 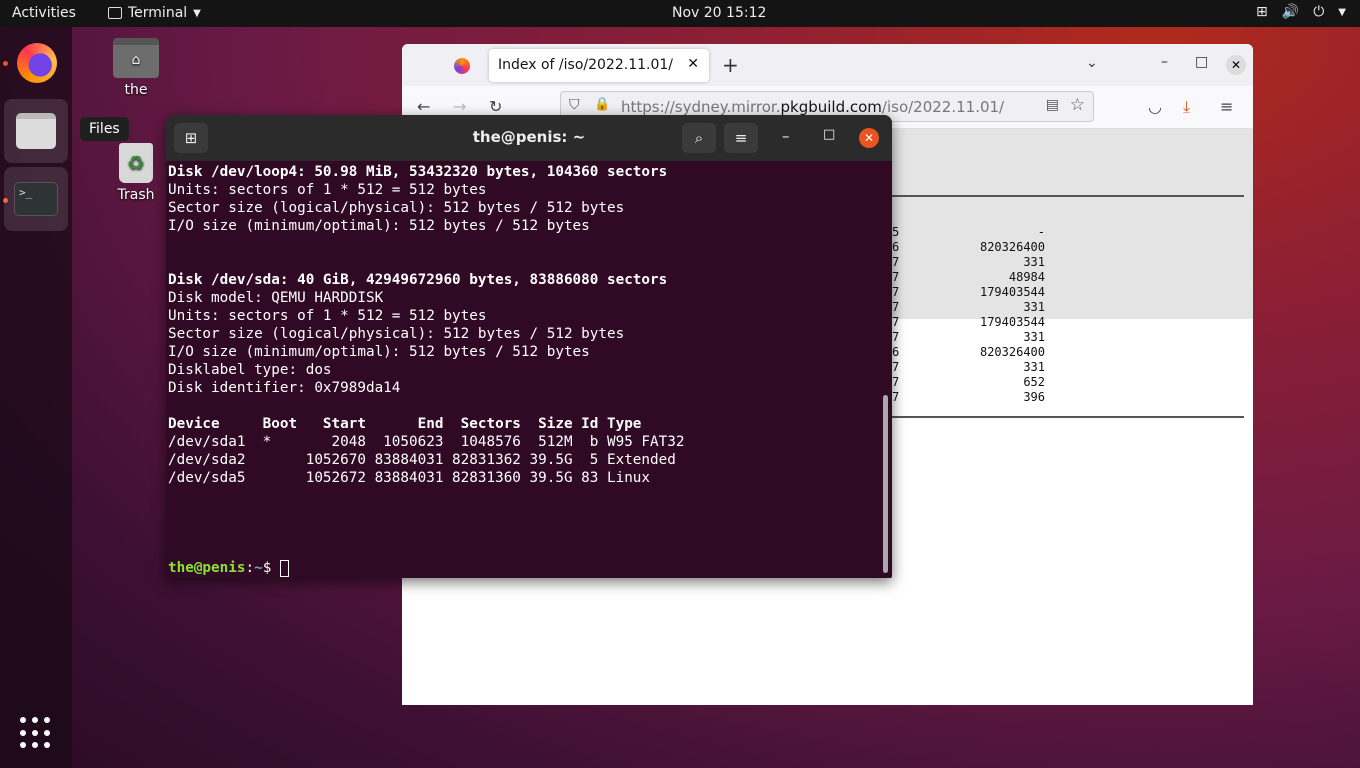 I want to click on clock: Nov 20 15:12, so click(x=719, y=13).